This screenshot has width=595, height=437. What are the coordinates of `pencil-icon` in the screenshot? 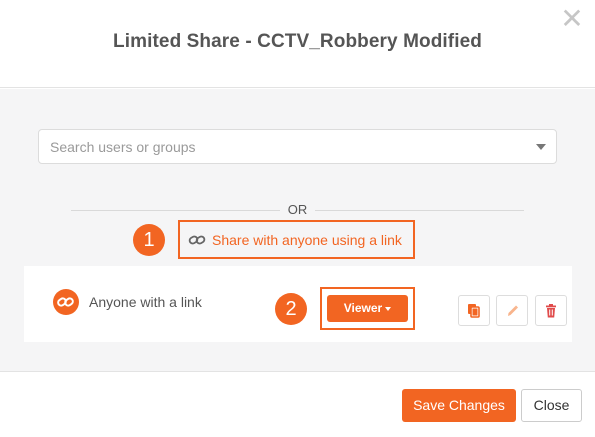 It's located at (513, 310).